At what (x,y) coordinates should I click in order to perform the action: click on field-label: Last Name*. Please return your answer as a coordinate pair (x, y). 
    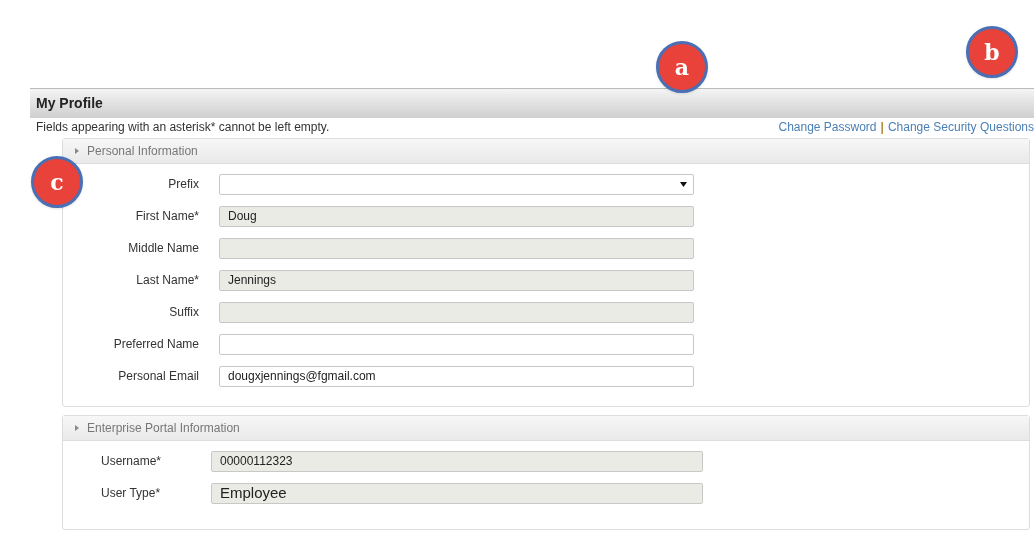
    Looking at the image, I should click on (167, 280).